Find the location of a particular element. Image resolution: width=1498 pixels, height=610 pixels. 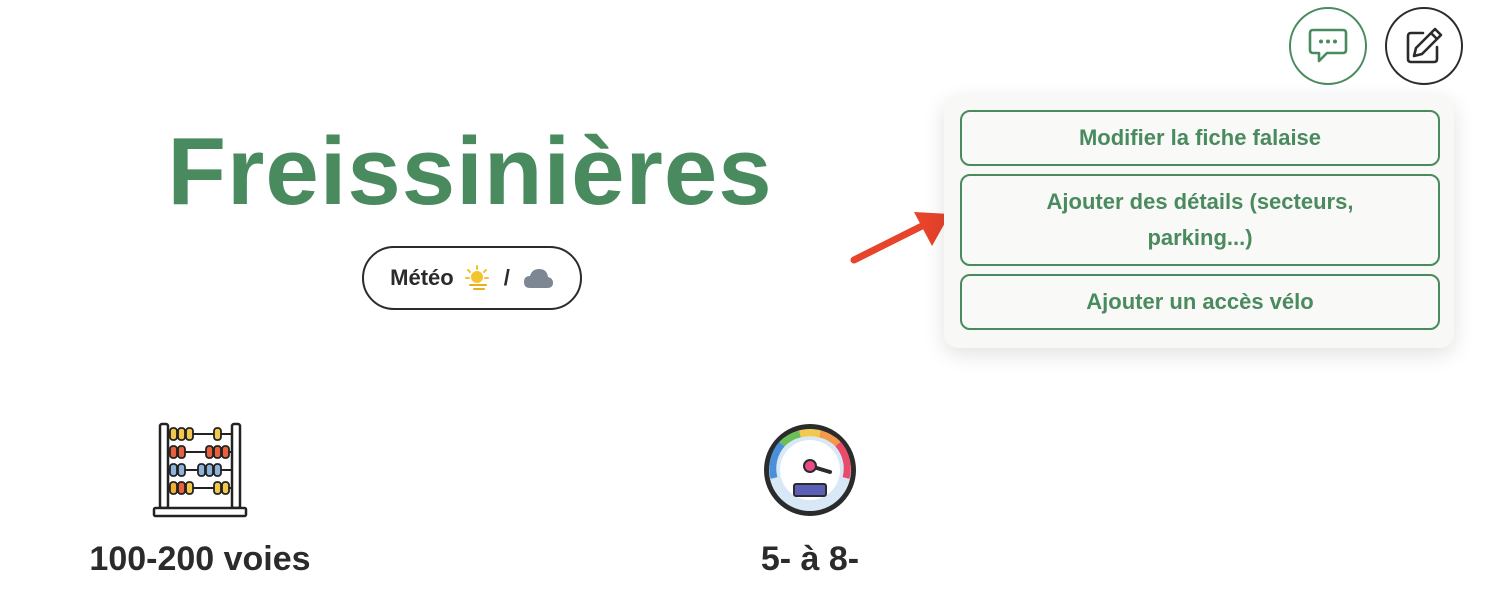

stat-grades-label: 5- à 8- is located at coordinates (810, 559).